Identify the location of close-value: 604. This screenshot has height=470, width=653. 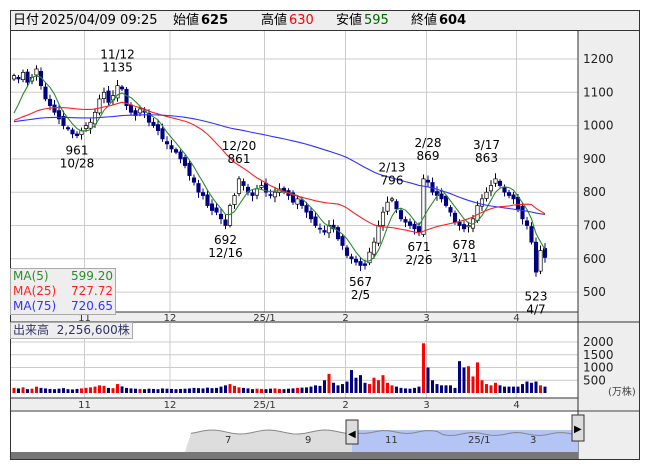
(453, 20).